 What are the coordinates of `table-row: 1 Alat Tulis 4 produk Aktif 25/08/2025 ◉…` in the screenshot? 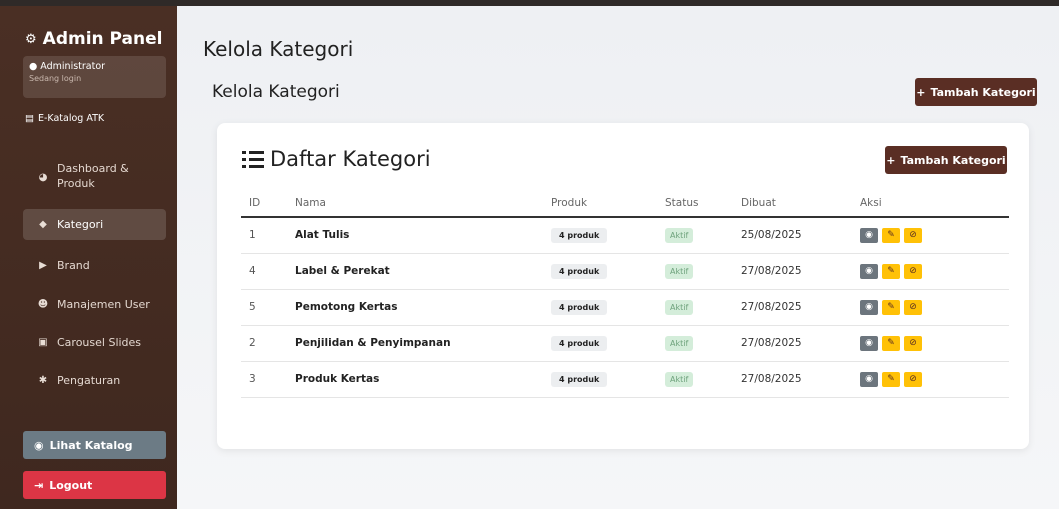 It's located at (625, 235).